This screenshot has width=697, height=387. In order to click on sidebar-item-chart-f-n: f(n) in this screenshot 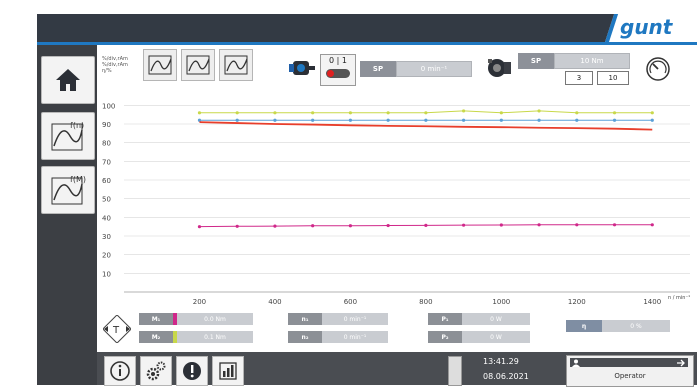, I will do `click(68, 136)`.